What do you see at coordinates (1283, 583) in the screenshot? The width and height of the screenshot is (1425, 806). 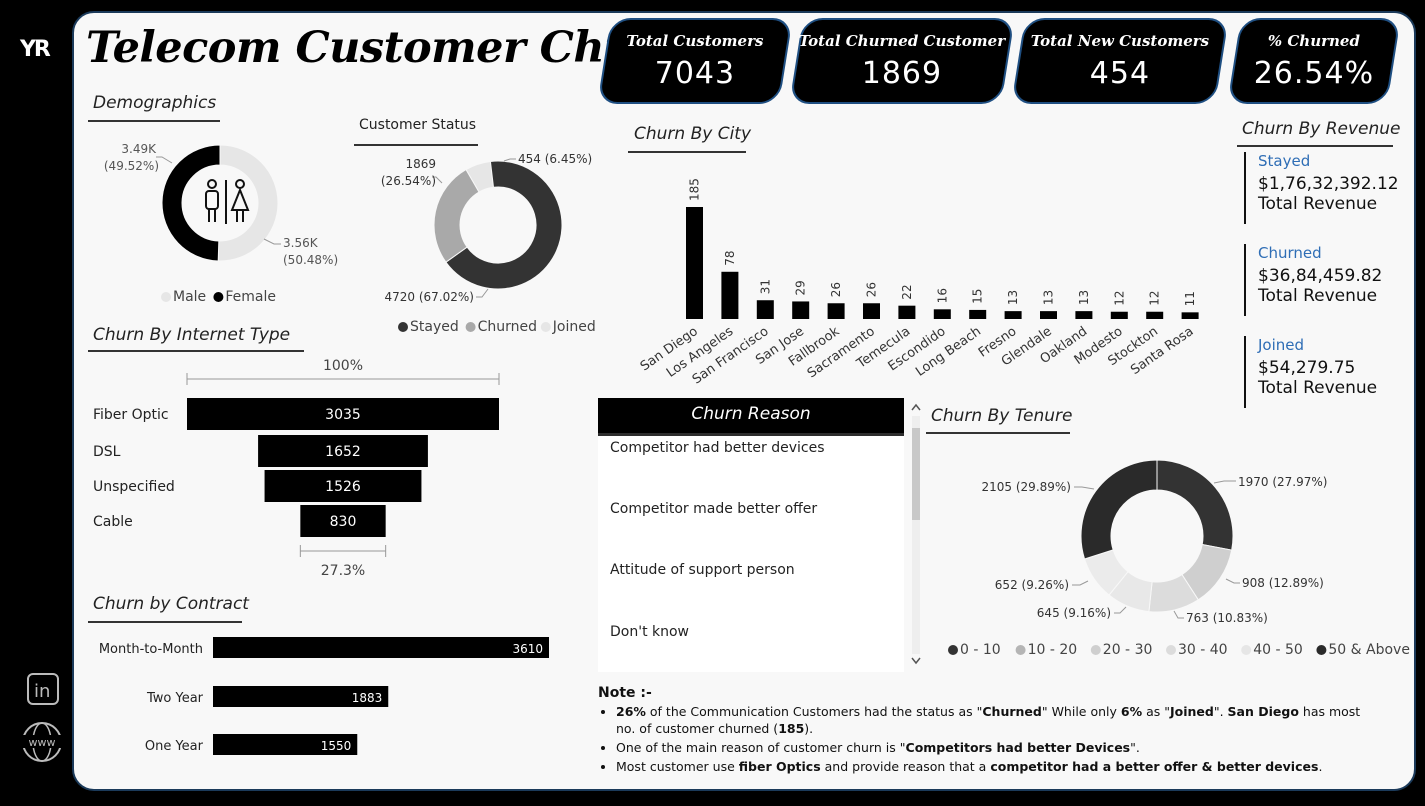 I see `data-label: 908 (12.89%)` at bounding box center [1283, 583].